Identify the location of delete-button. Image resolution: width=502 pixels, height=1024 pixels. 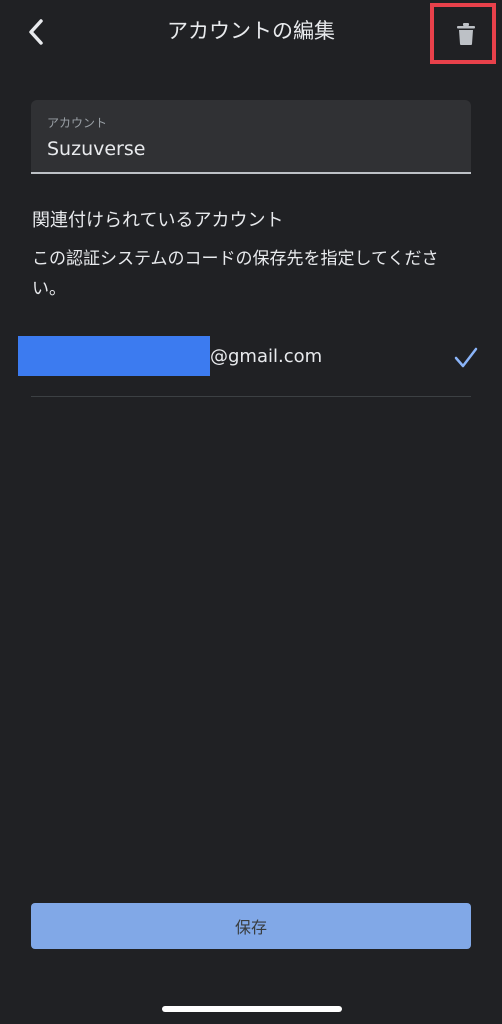
(466, 34).